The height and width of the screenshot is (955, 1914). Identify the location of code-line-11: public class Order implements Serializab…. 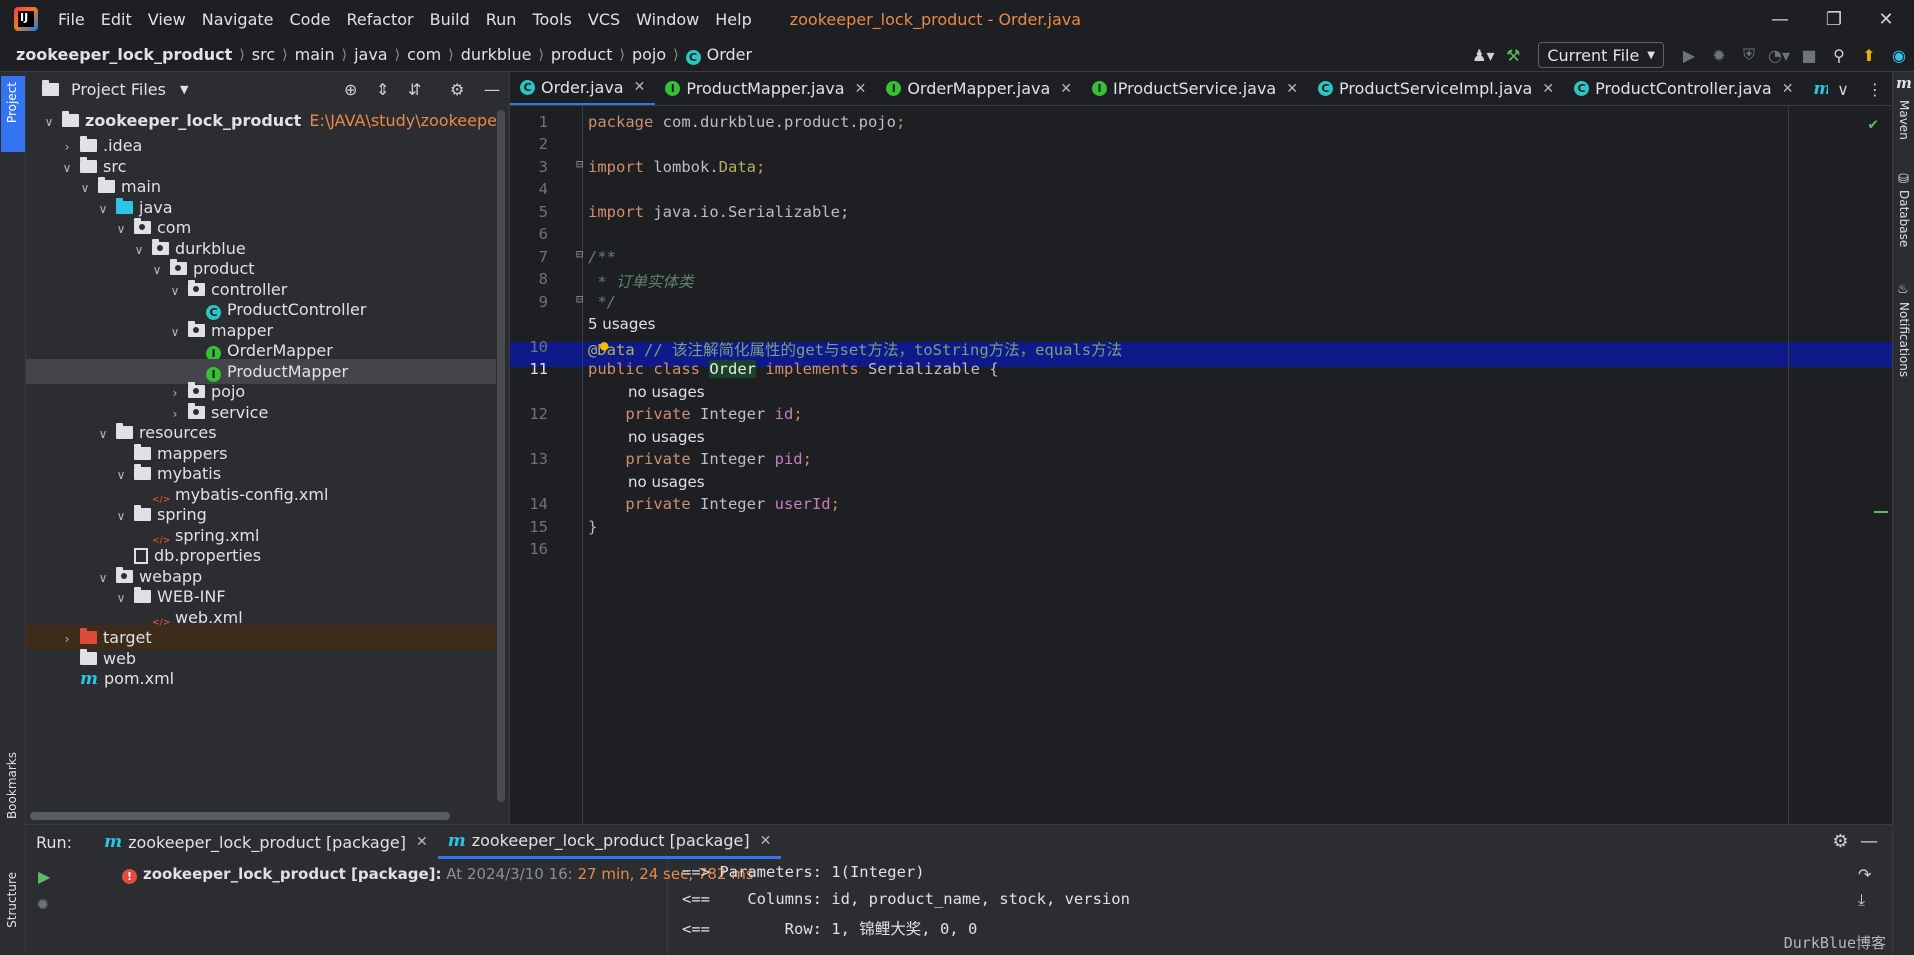
(793, 369).